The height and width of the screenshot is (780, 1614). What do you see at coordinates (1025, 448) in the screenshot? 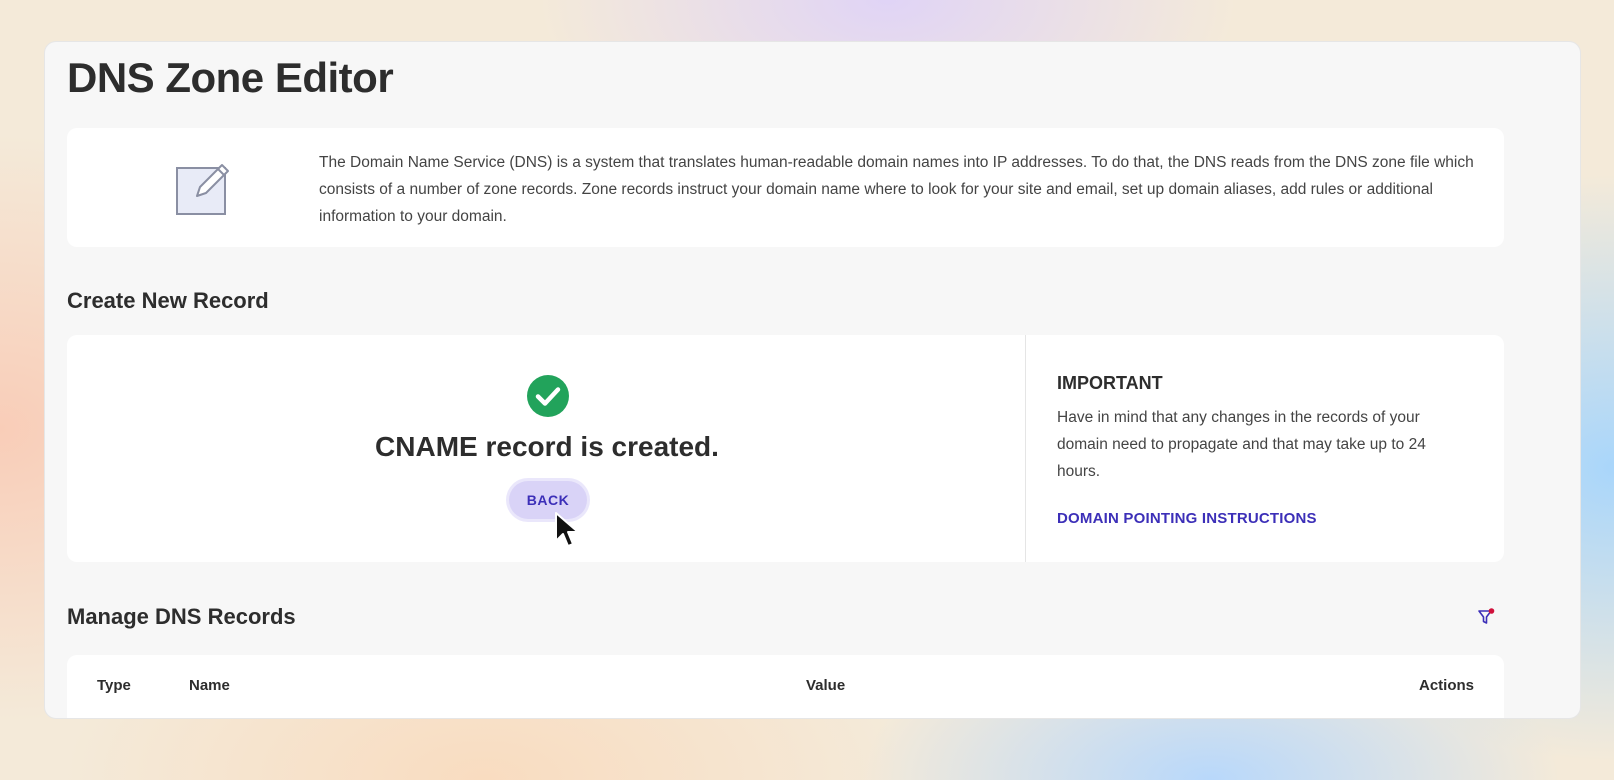
I see `panel-divider` at bounding box center [1025, 448].